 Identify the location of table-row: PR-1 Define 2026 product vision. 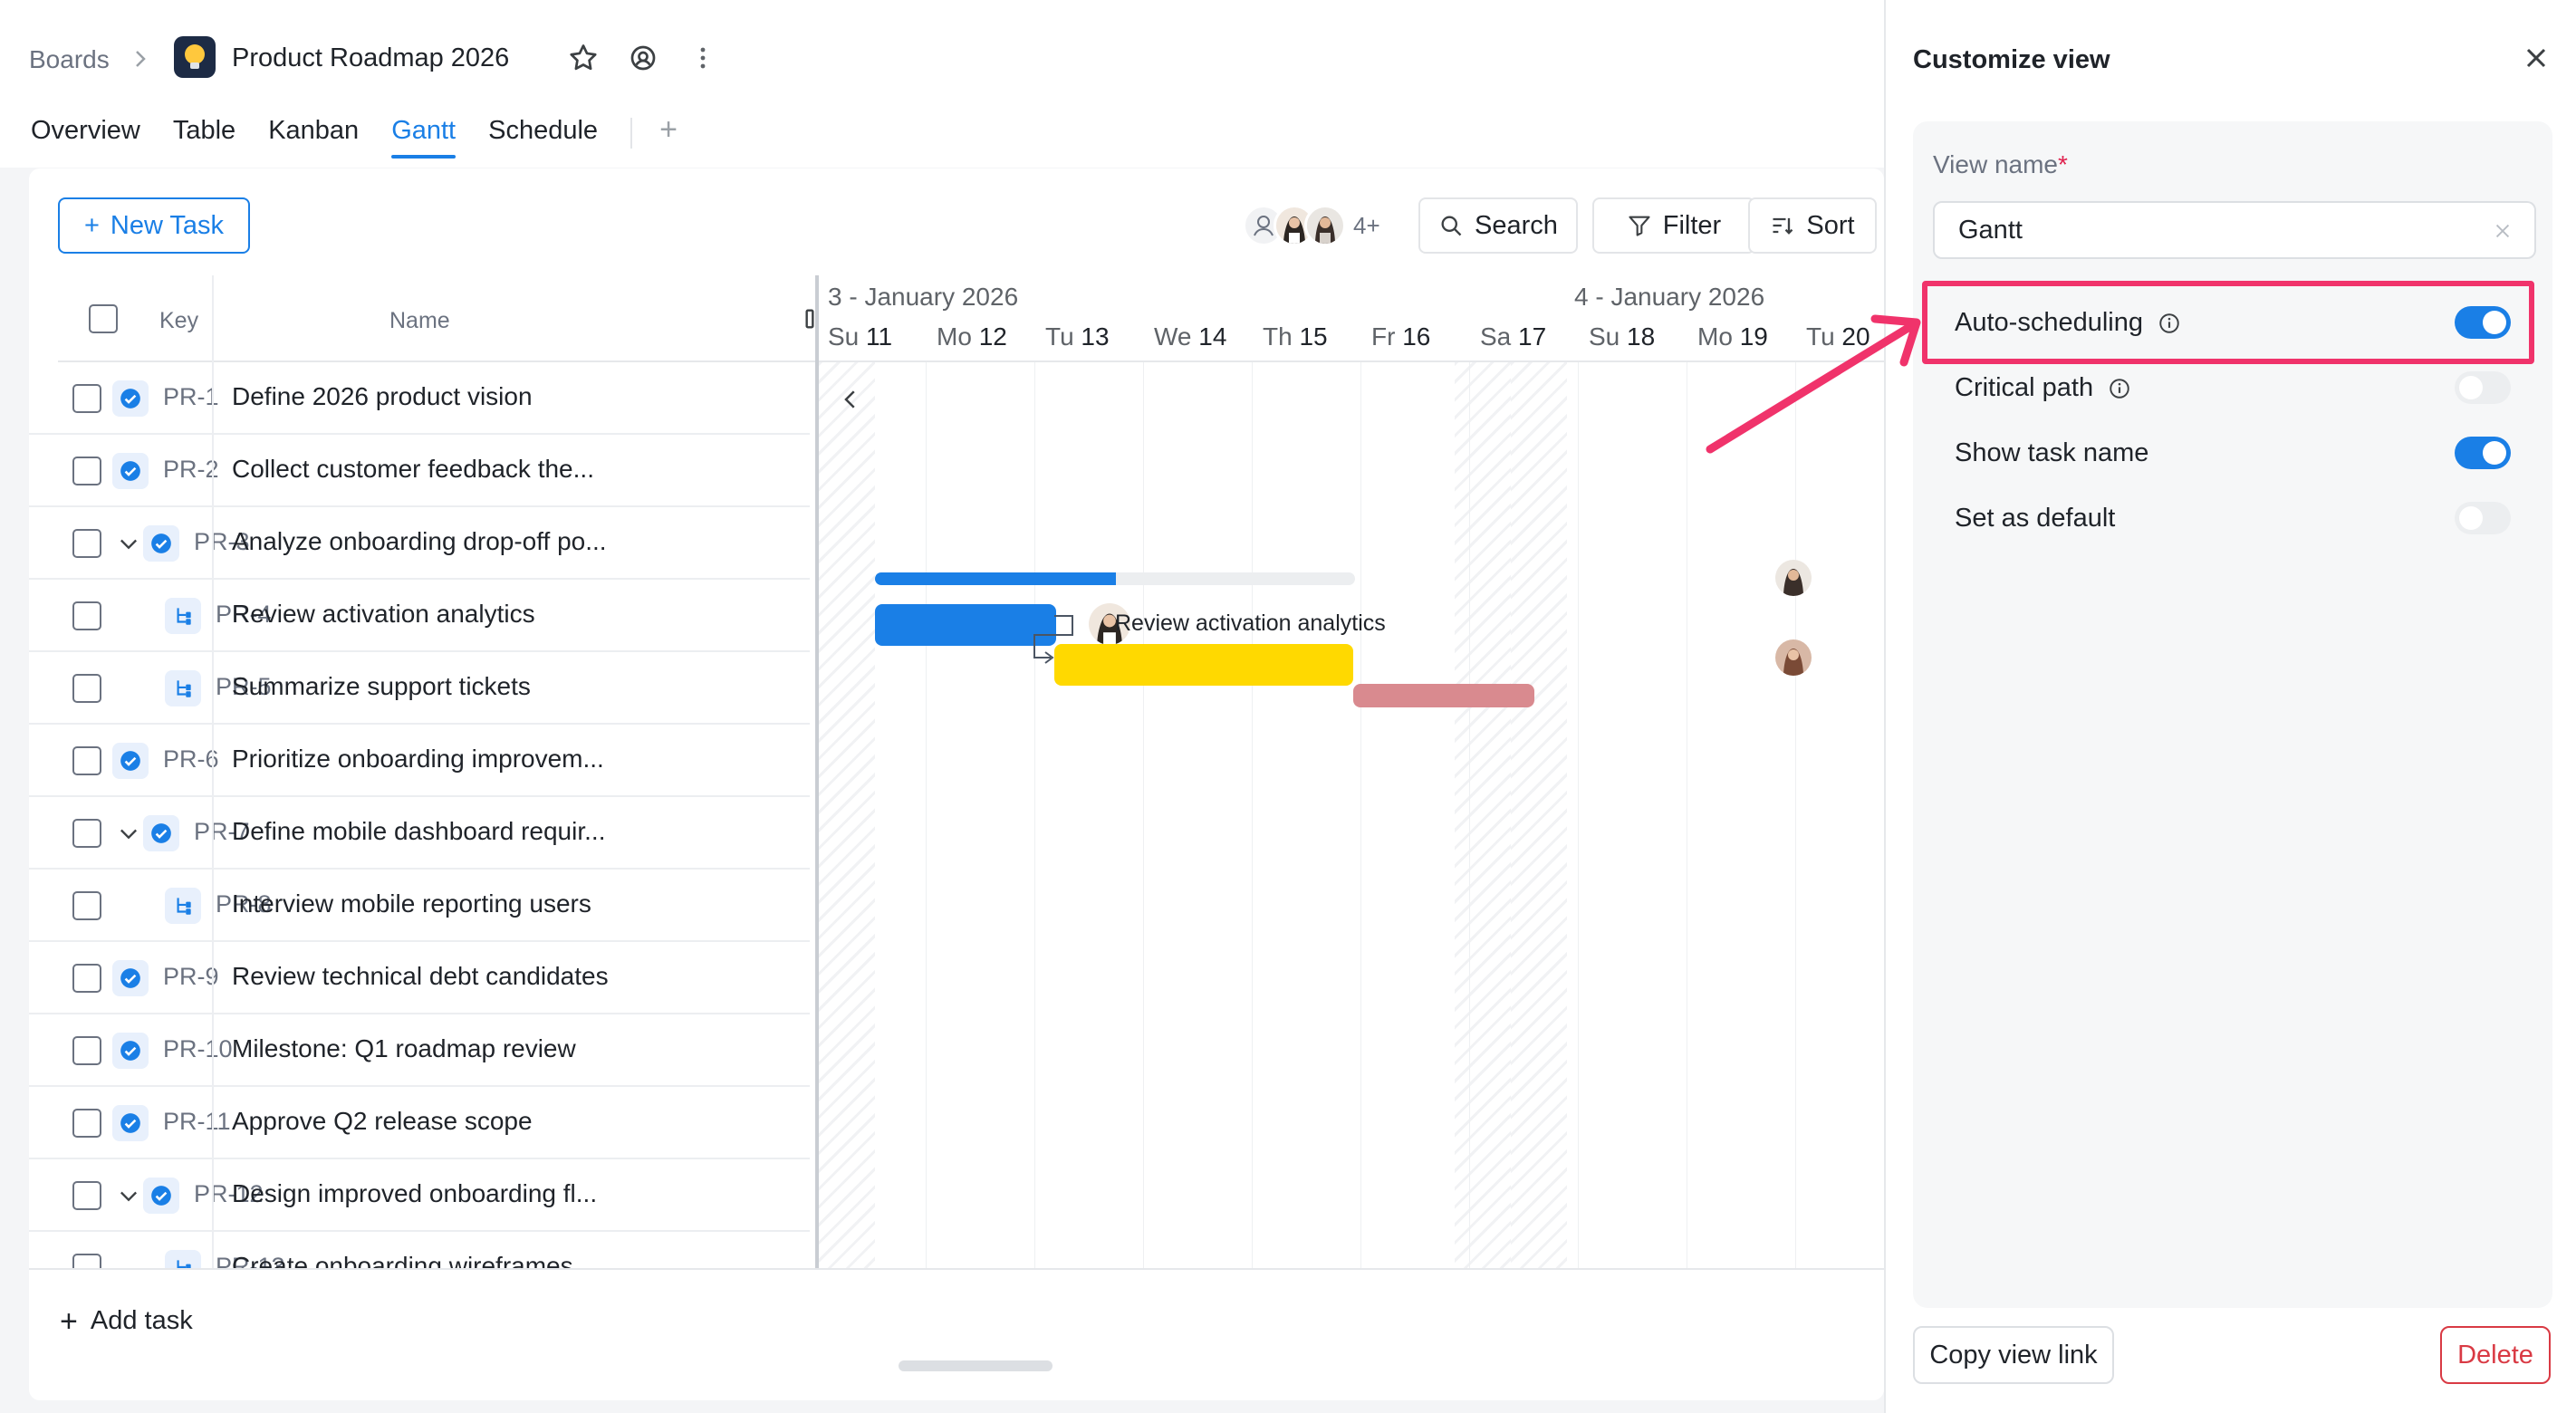
(419, 398).